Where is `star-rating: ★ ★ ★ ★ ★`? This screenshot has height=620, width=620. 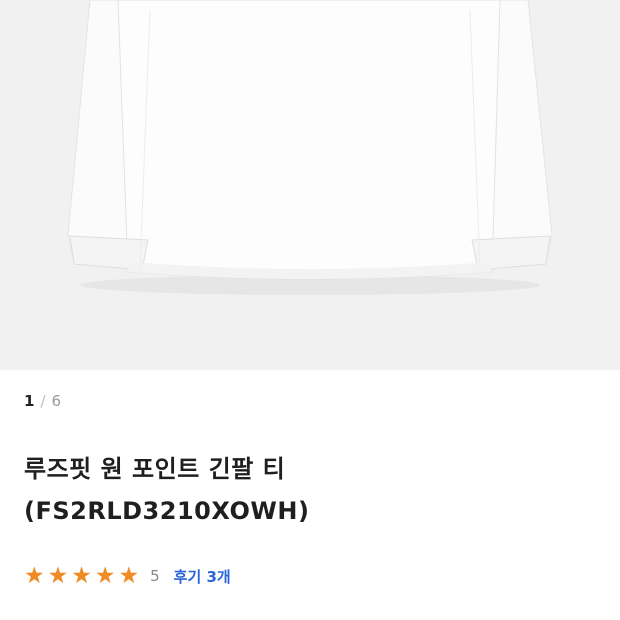 star-rating: ★ ★ ★ ★ ★ is located at coordinates (83, 576).